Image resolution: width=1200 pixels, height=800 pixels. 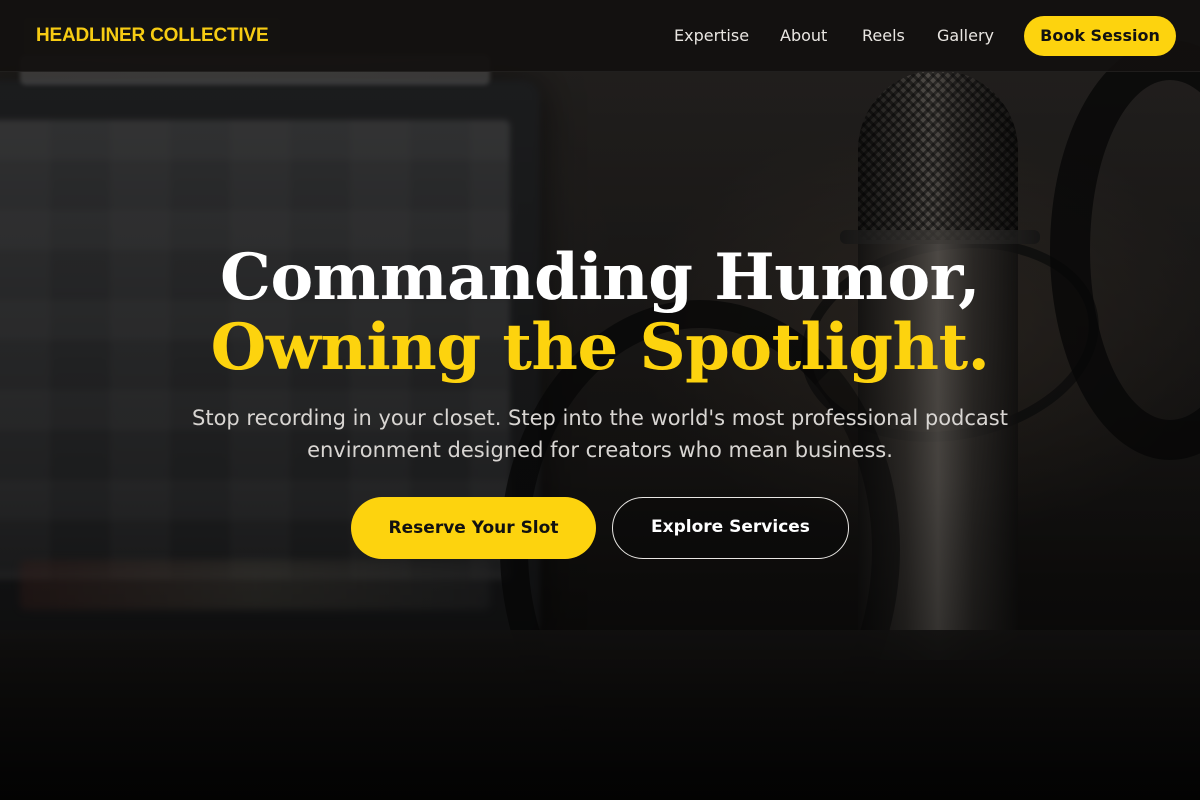 What do you see at coordinates (965, 36) in the screenshot?
I see `nav-link-gallery: Gallery` at bounding box center [965, 36].